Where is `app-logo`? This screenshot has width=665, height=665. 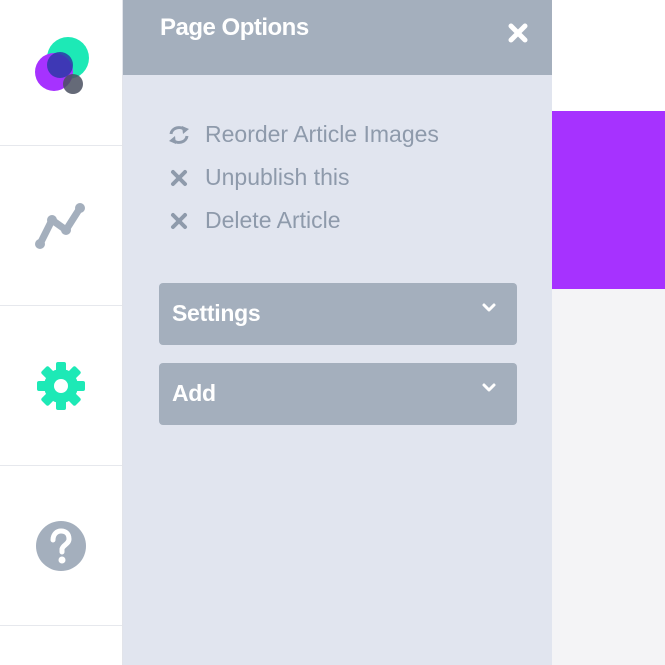
app-logo is located at coordinates (62, 65).